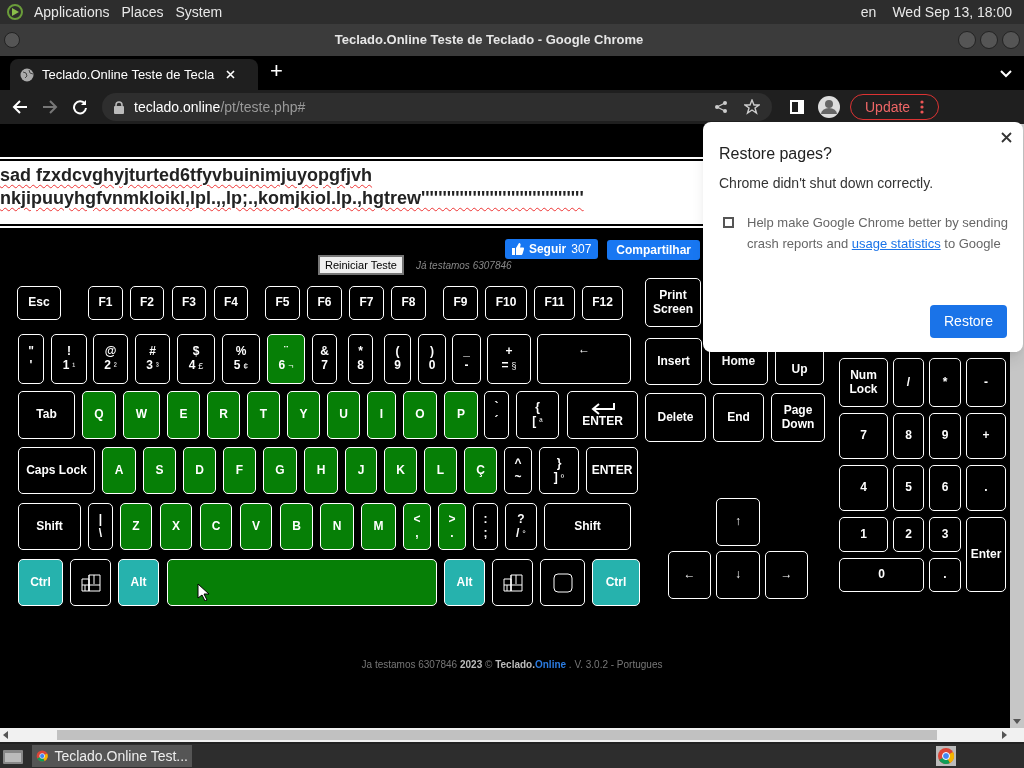  I want to click on lock-icon, so click(119, 107).